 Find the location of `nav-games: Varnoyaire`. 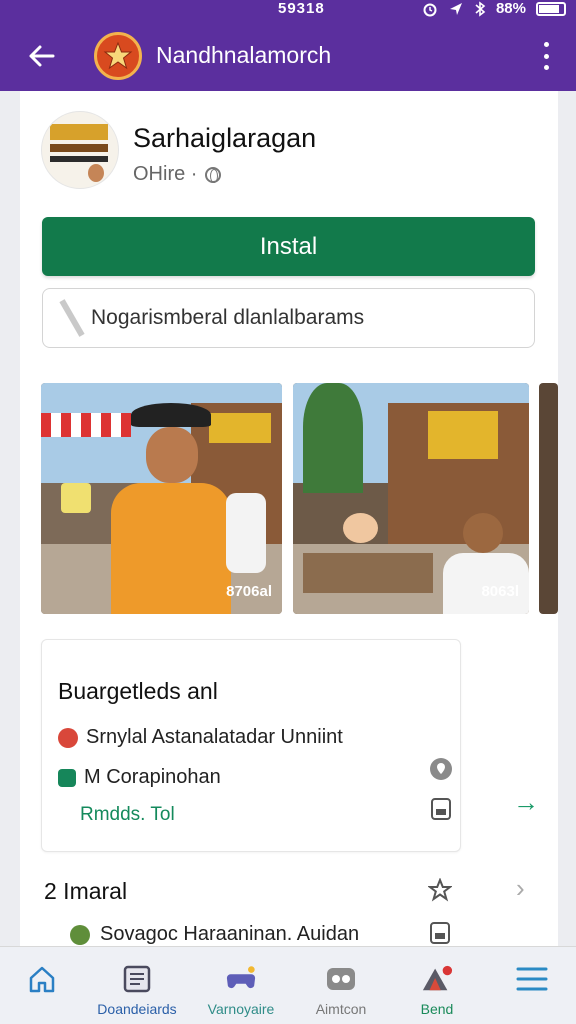

nav-games: Varnoyaire is located at coordinates (241, 985).